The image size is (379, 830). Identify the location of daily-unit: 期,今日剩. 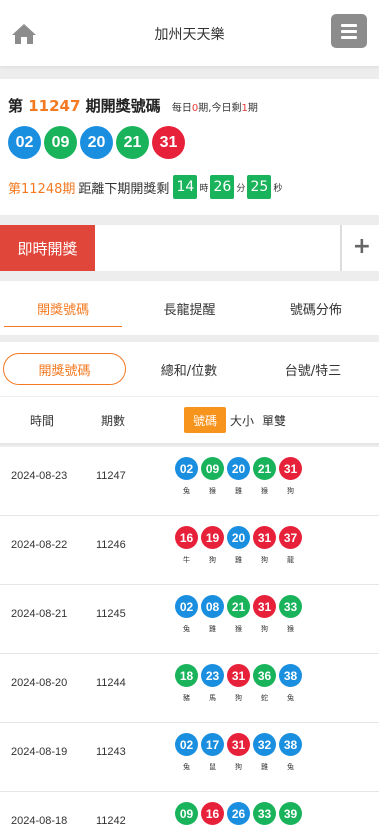
(220, 108).